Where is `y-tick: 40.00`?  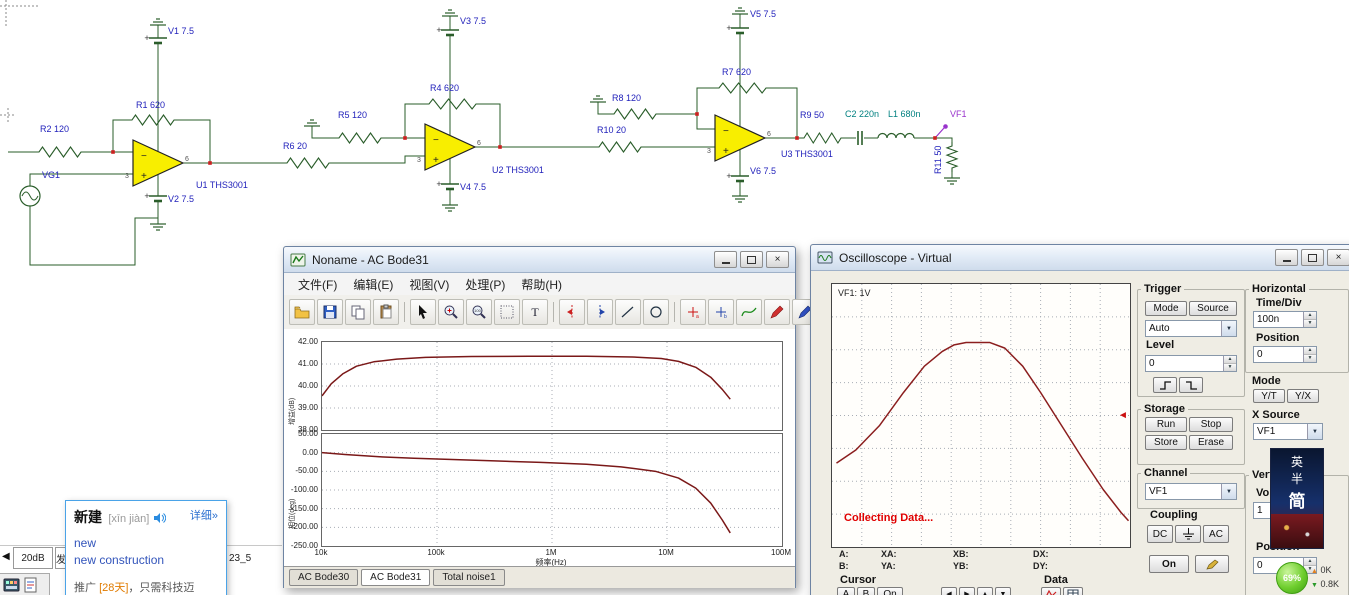 y-tick: 40.00 is located at coordinates (307, 385).